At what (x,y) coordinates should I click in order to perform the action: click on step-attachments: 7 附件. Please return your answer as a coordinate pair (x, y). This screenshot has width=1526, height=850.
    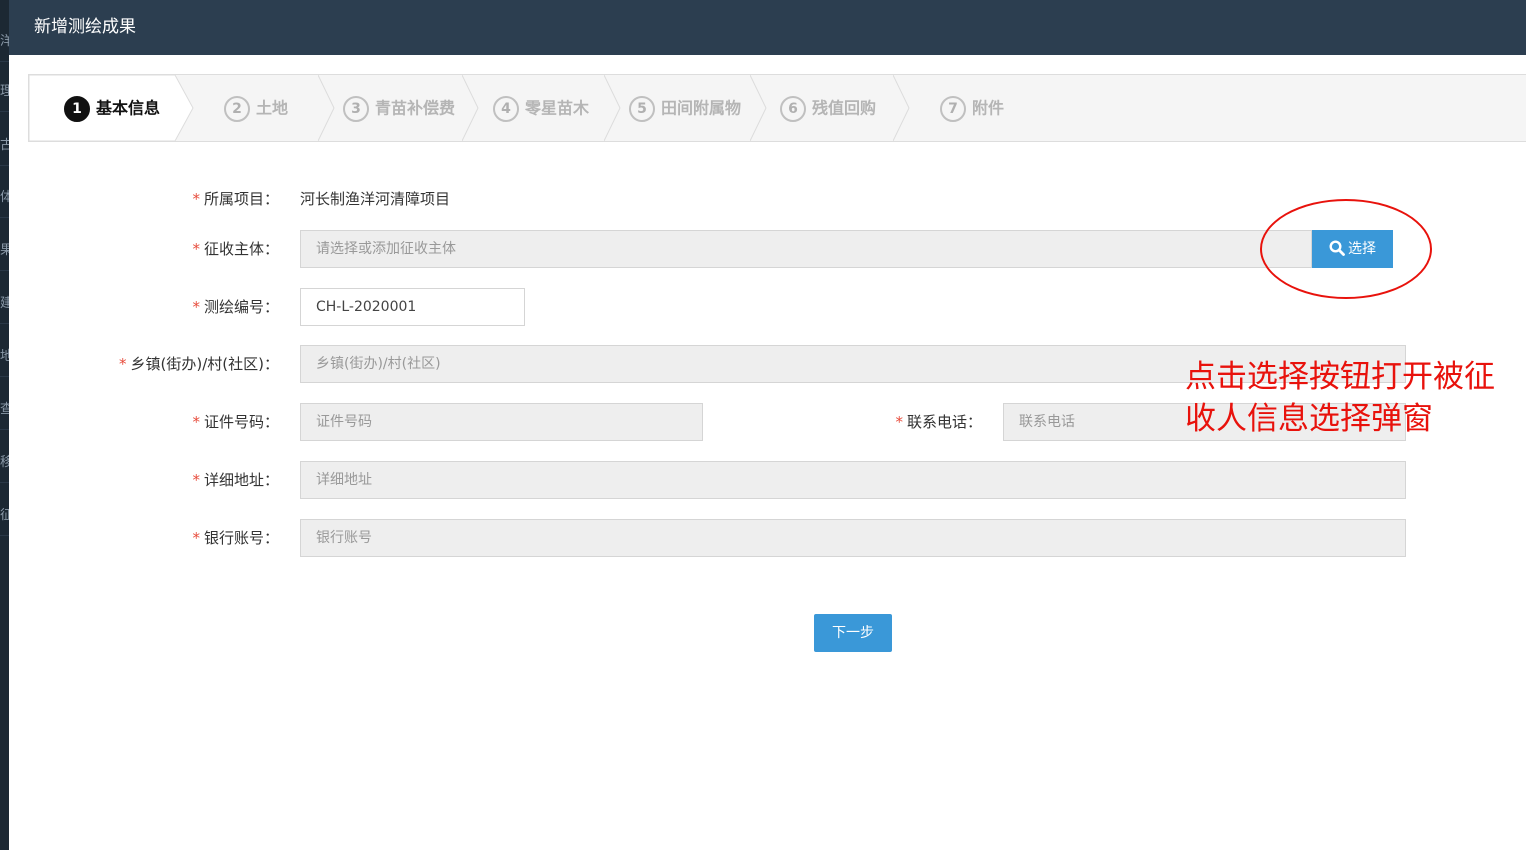
    Looking at the image, I should click on (972, 108).